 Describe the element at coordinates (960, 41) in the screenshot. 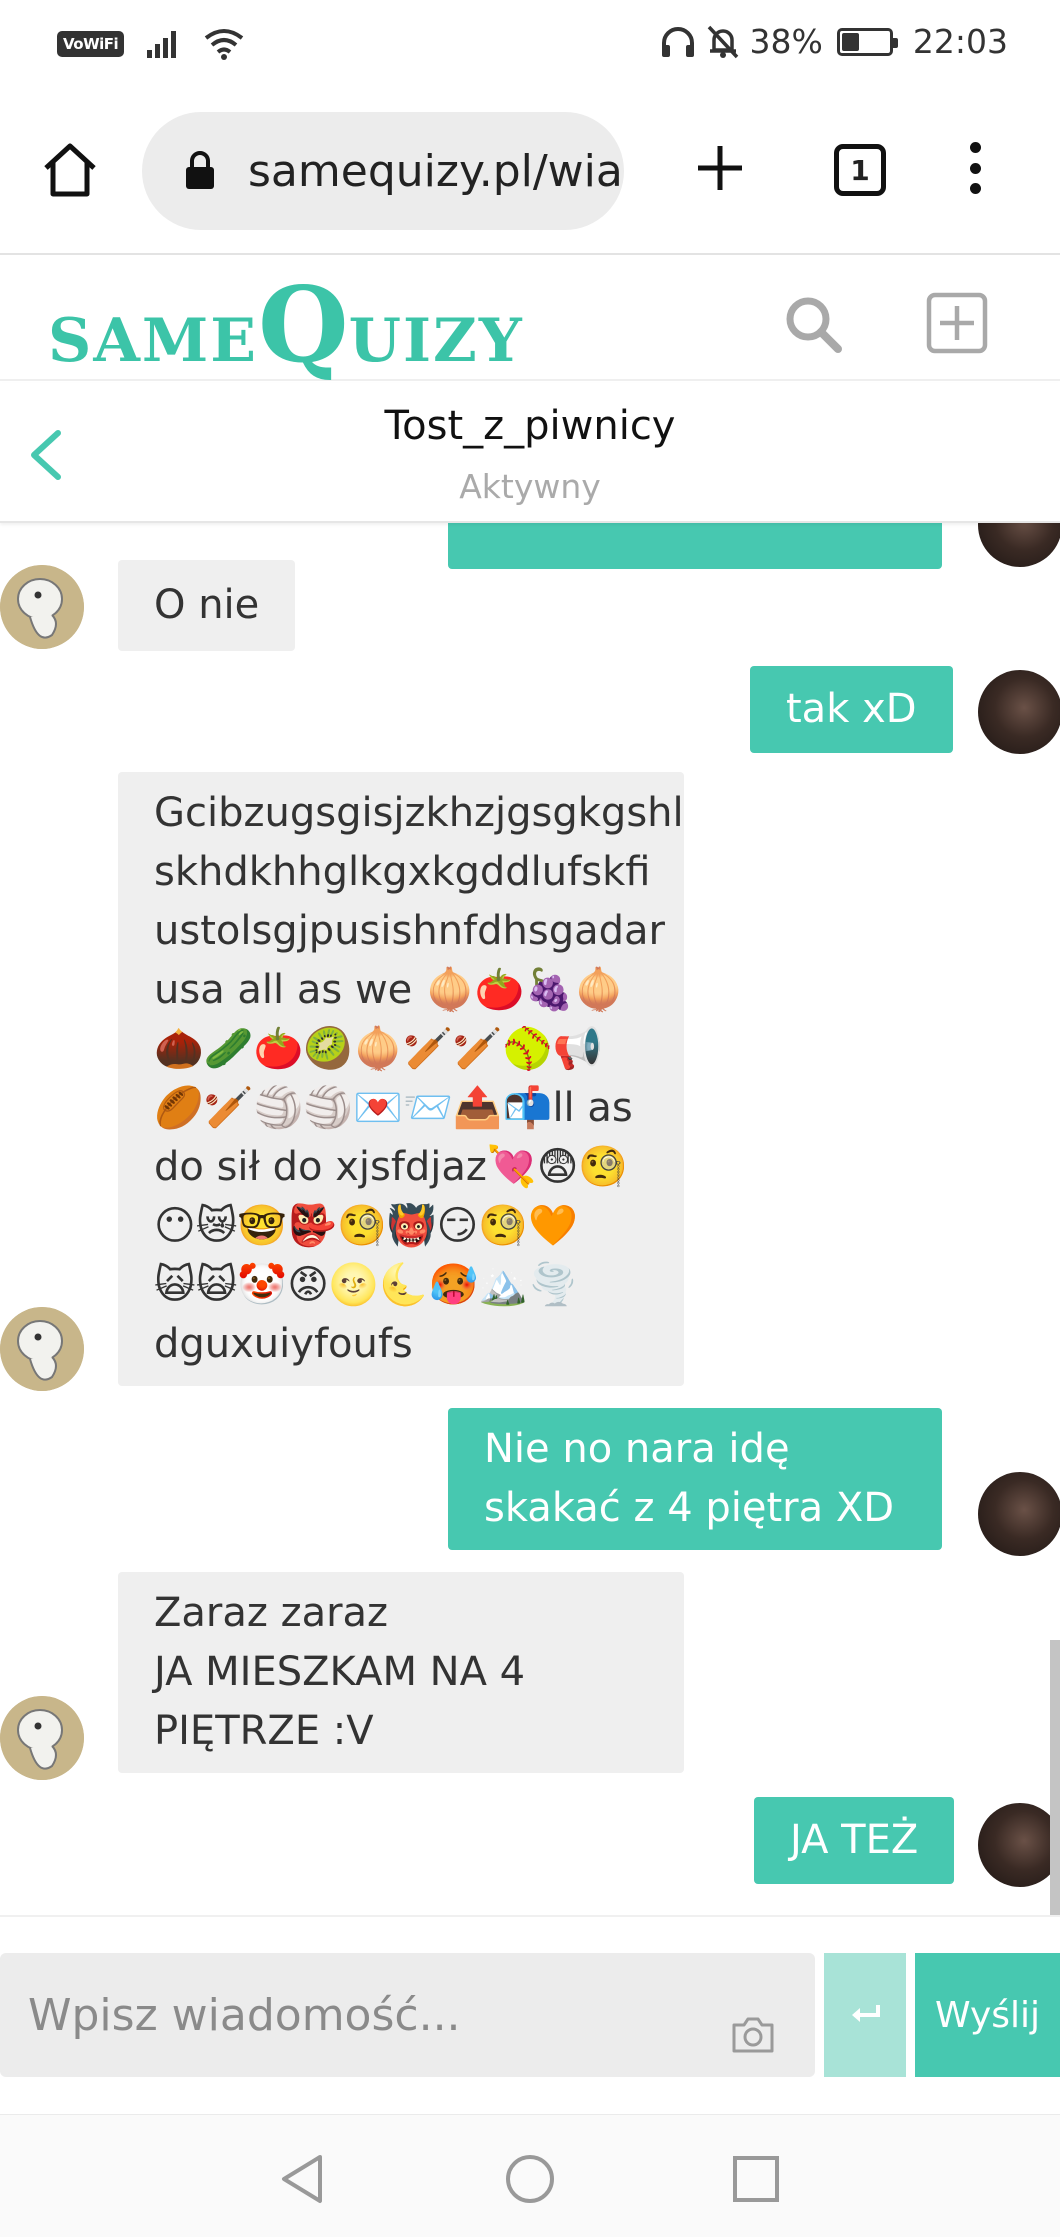

I see `clock: 22:03` at that location.